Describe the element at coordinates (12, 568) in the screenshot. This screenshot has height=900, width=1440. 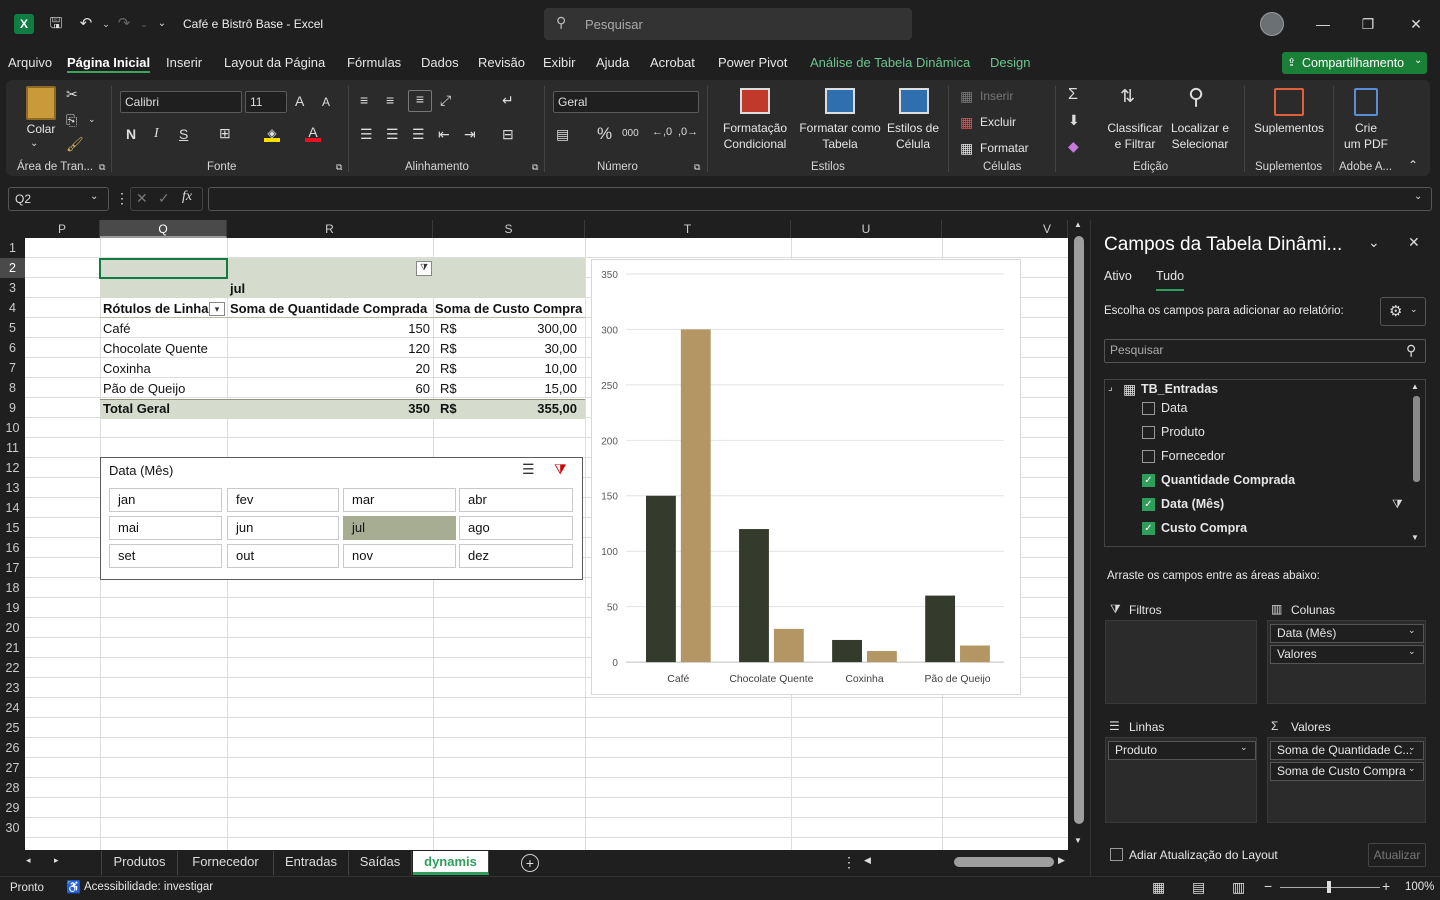
I see `row-header-17: 17` at that location.